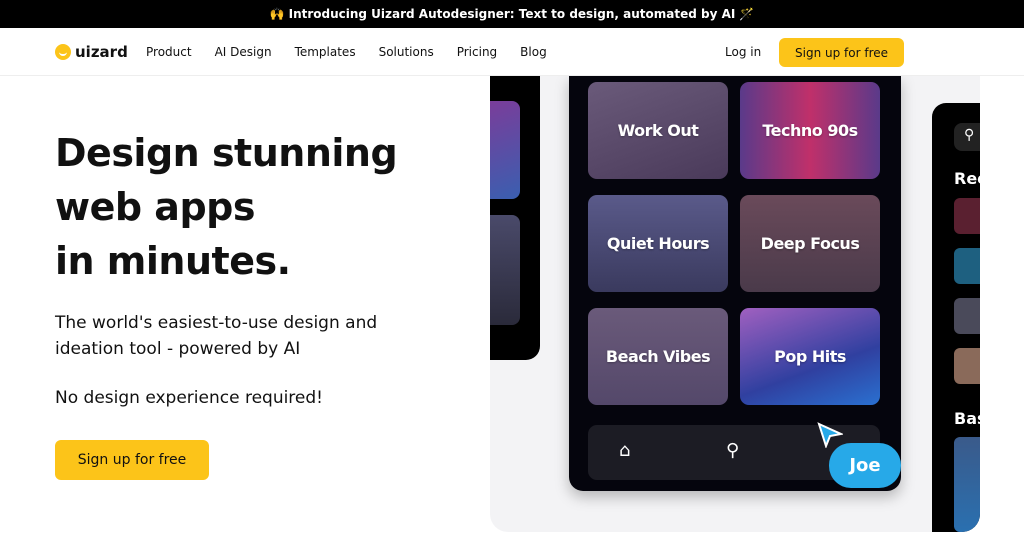 The height and width of the screenshot is (544, 1024). Describe the element at coordinates (658, 356) in the screenshot. I see `playlist-tile: Beach Vibes` at that location.